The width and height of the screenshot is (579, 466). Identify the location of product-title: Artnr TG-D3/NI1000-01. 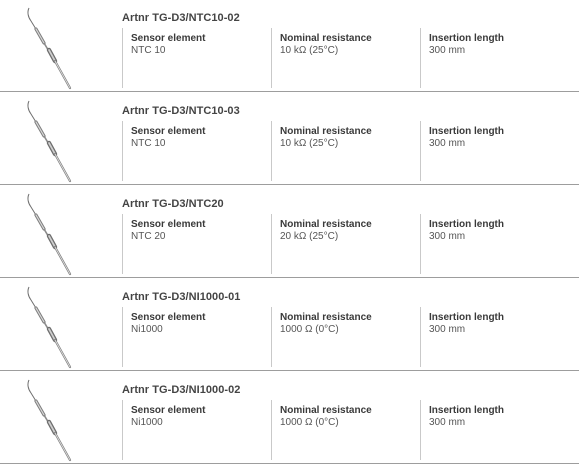
(181, 297).